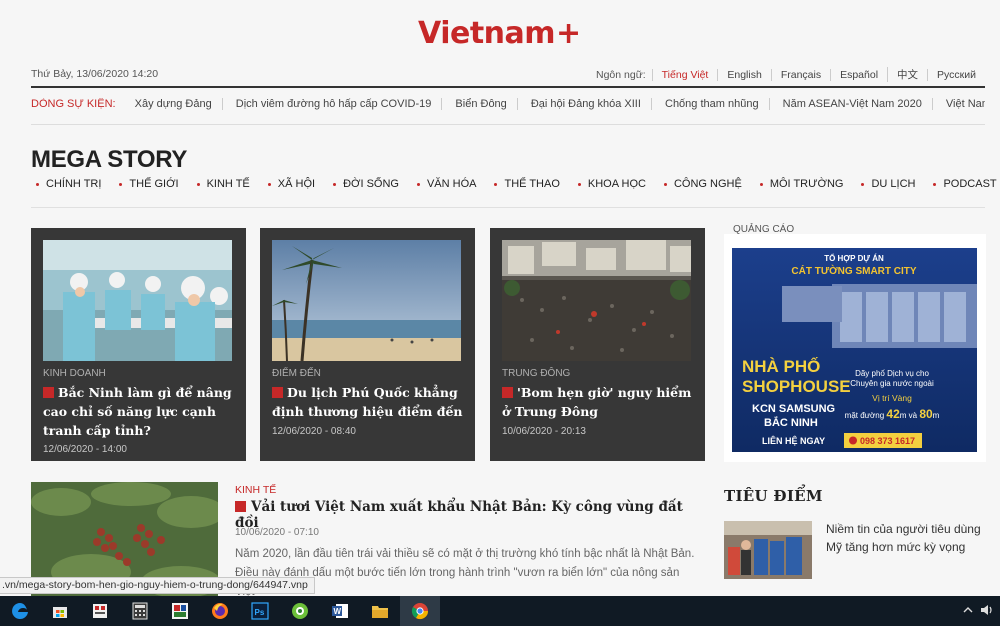  What do you see at coordinates (366, 300) in the screenshot?
I see `story-image-beach` at bounding box center [366, 300].